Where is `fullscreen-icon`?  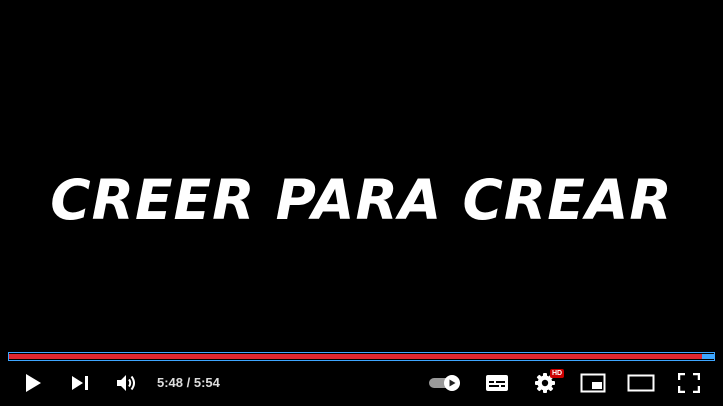 fullscreen-icon is located at coordinates (689, 383).